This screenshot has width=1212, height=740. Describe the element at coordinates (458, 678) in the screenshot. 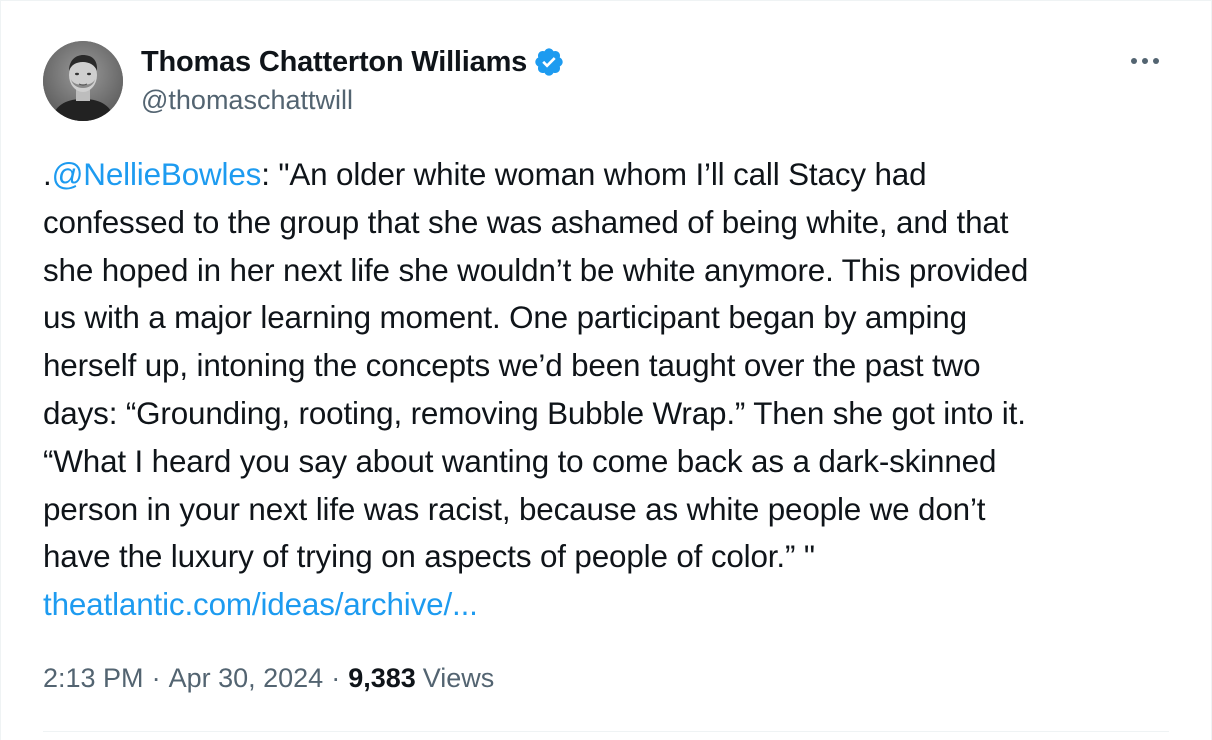

I see `views-label: Views` at that location.